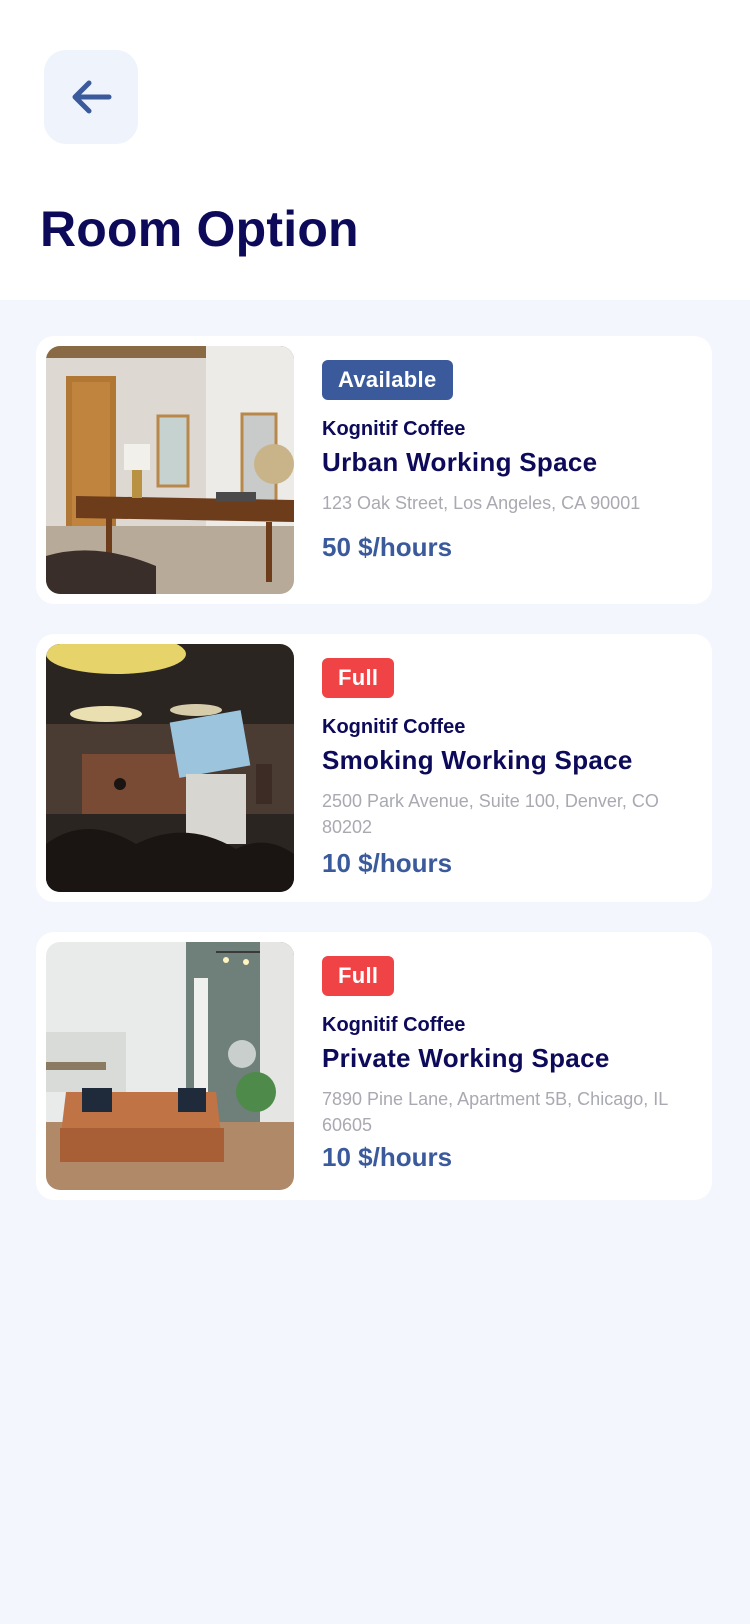 This screenshot has height=1624, width=750. Describe the element at coordinates (466, 1058) in the screenshot. I see `room-name: Private Working Space` at that location.